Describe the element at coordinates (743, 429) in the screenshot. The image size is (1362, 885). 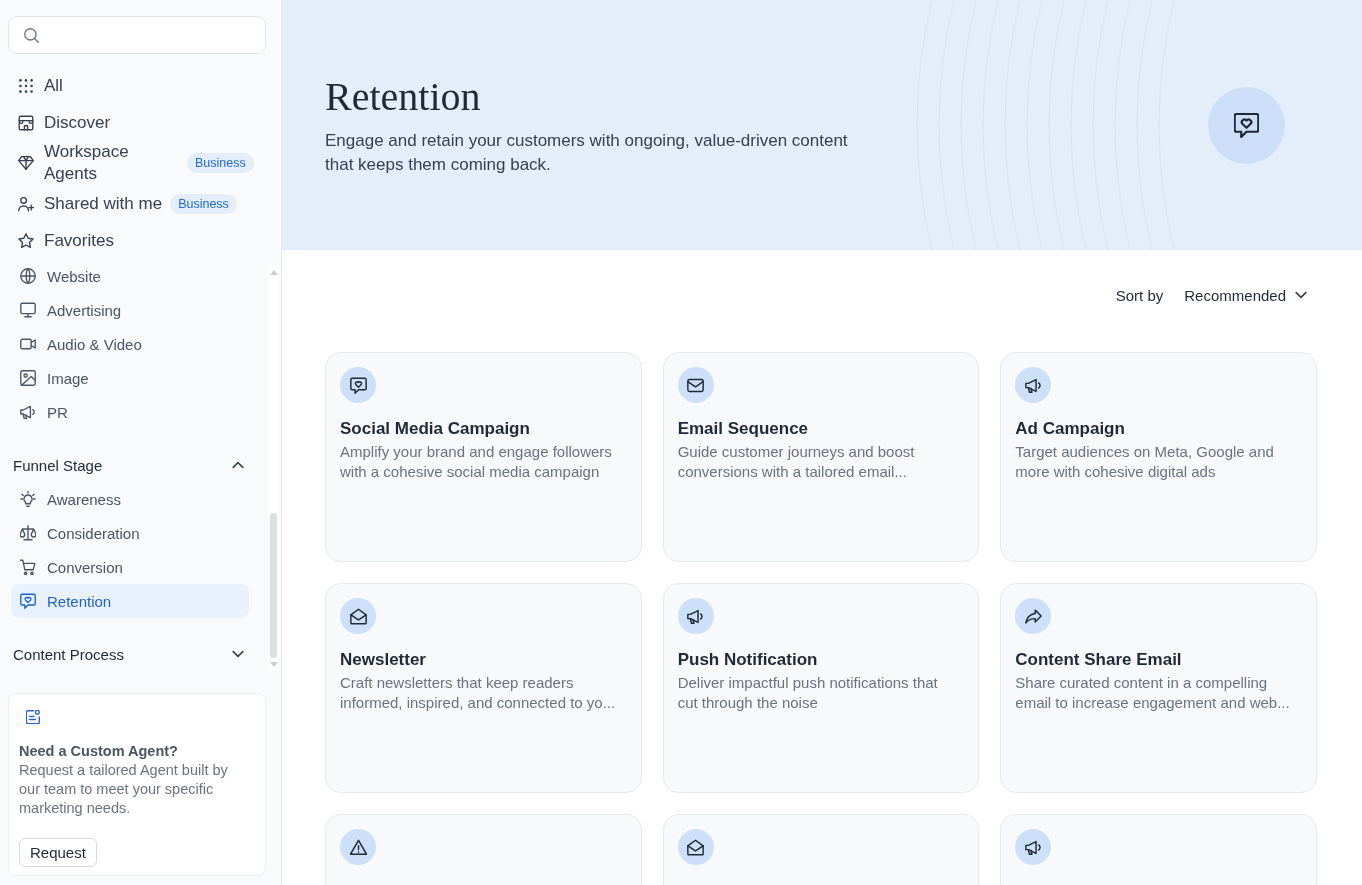
I see `card-title: Email Sequence` at that location.